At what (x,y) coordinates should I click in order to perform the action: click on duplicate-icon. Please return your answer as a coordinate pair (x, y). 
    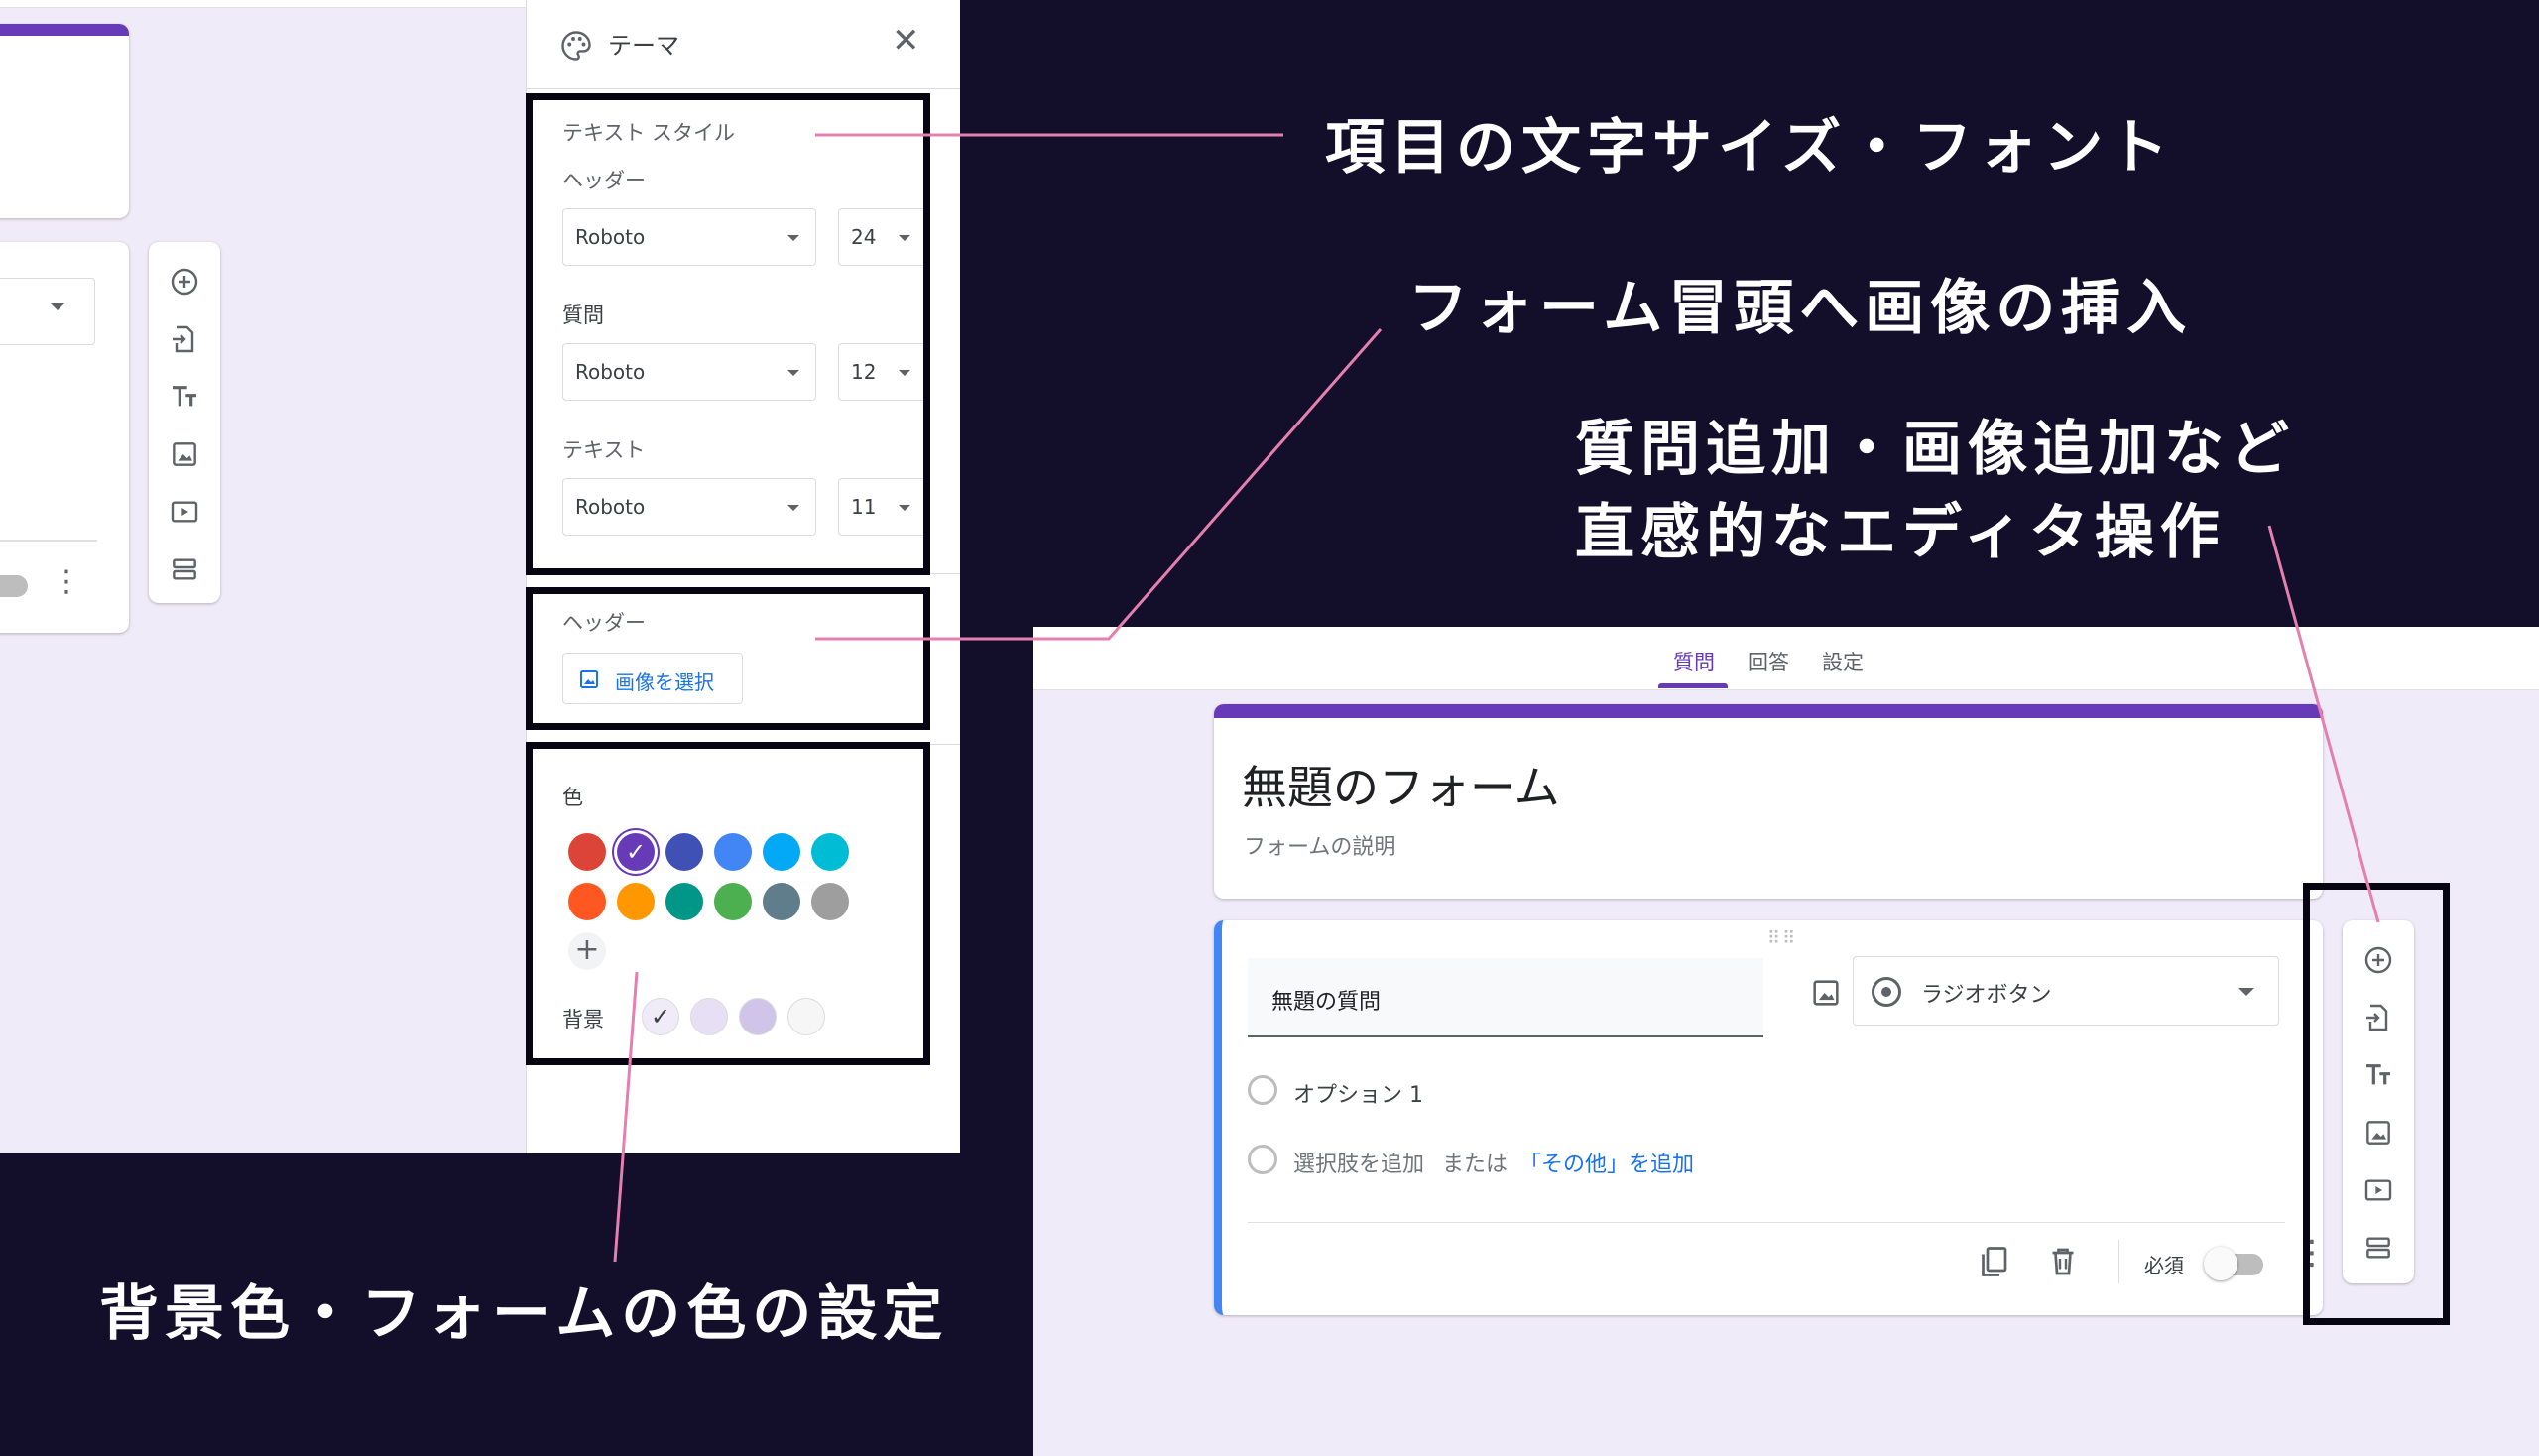
    Looking at the image, I should click on (1994, 1261).